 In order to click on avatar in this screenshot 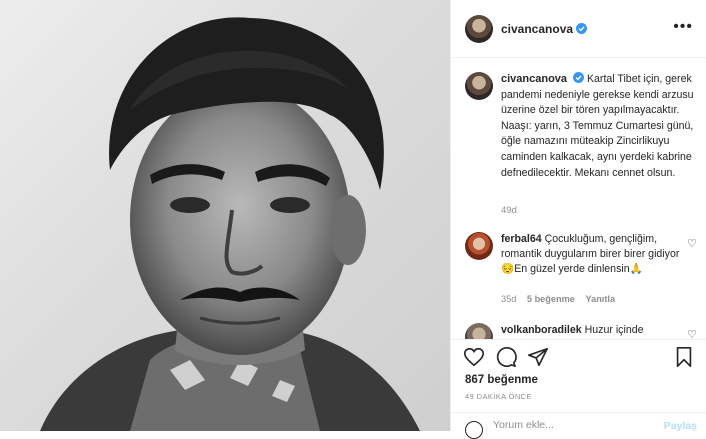, I will do `click(479, 28)`.